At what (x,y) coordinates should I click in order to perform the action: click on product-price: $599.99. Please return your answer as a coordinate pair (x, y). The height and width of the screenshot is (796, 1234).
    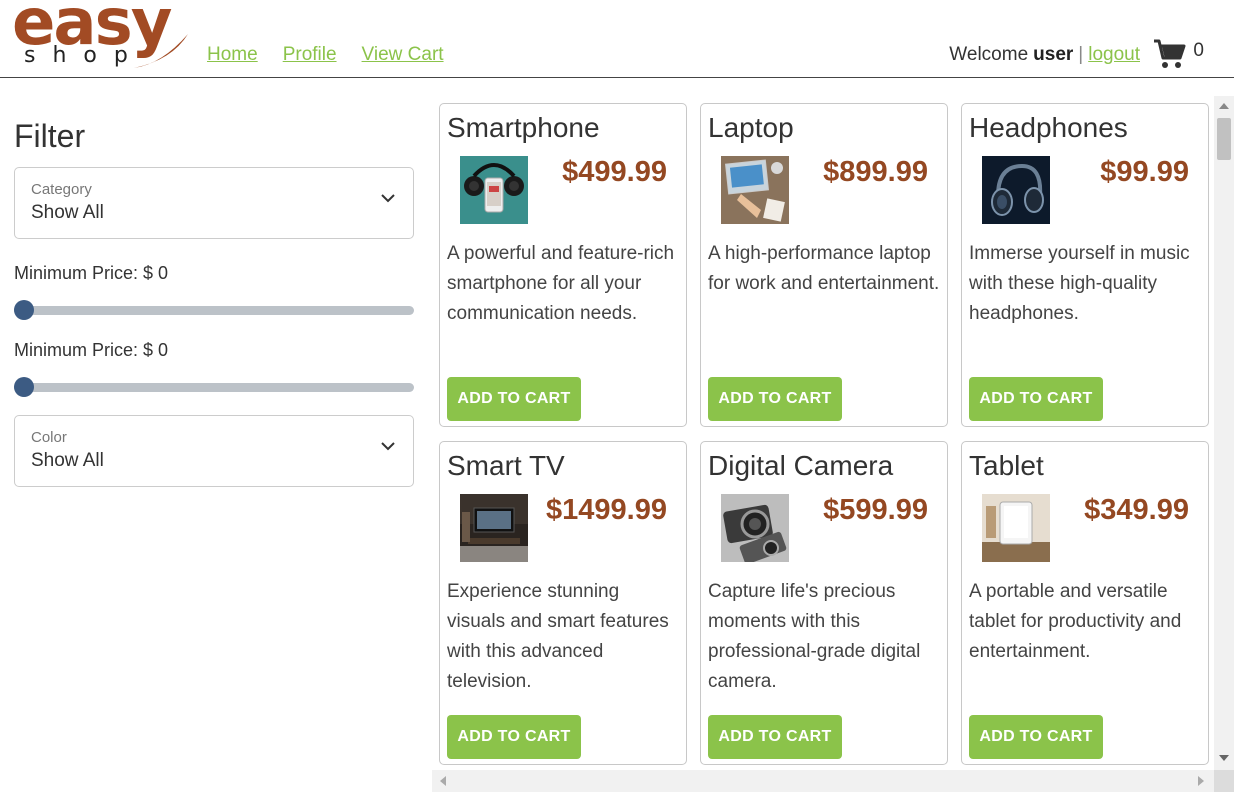
    Looking at the image, I should click on (875, 510).